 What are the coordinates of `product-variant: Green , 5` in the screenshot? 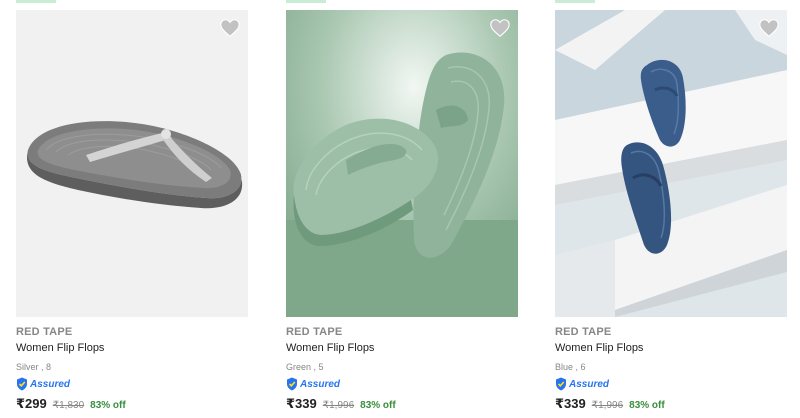 It's located at (305, 367).